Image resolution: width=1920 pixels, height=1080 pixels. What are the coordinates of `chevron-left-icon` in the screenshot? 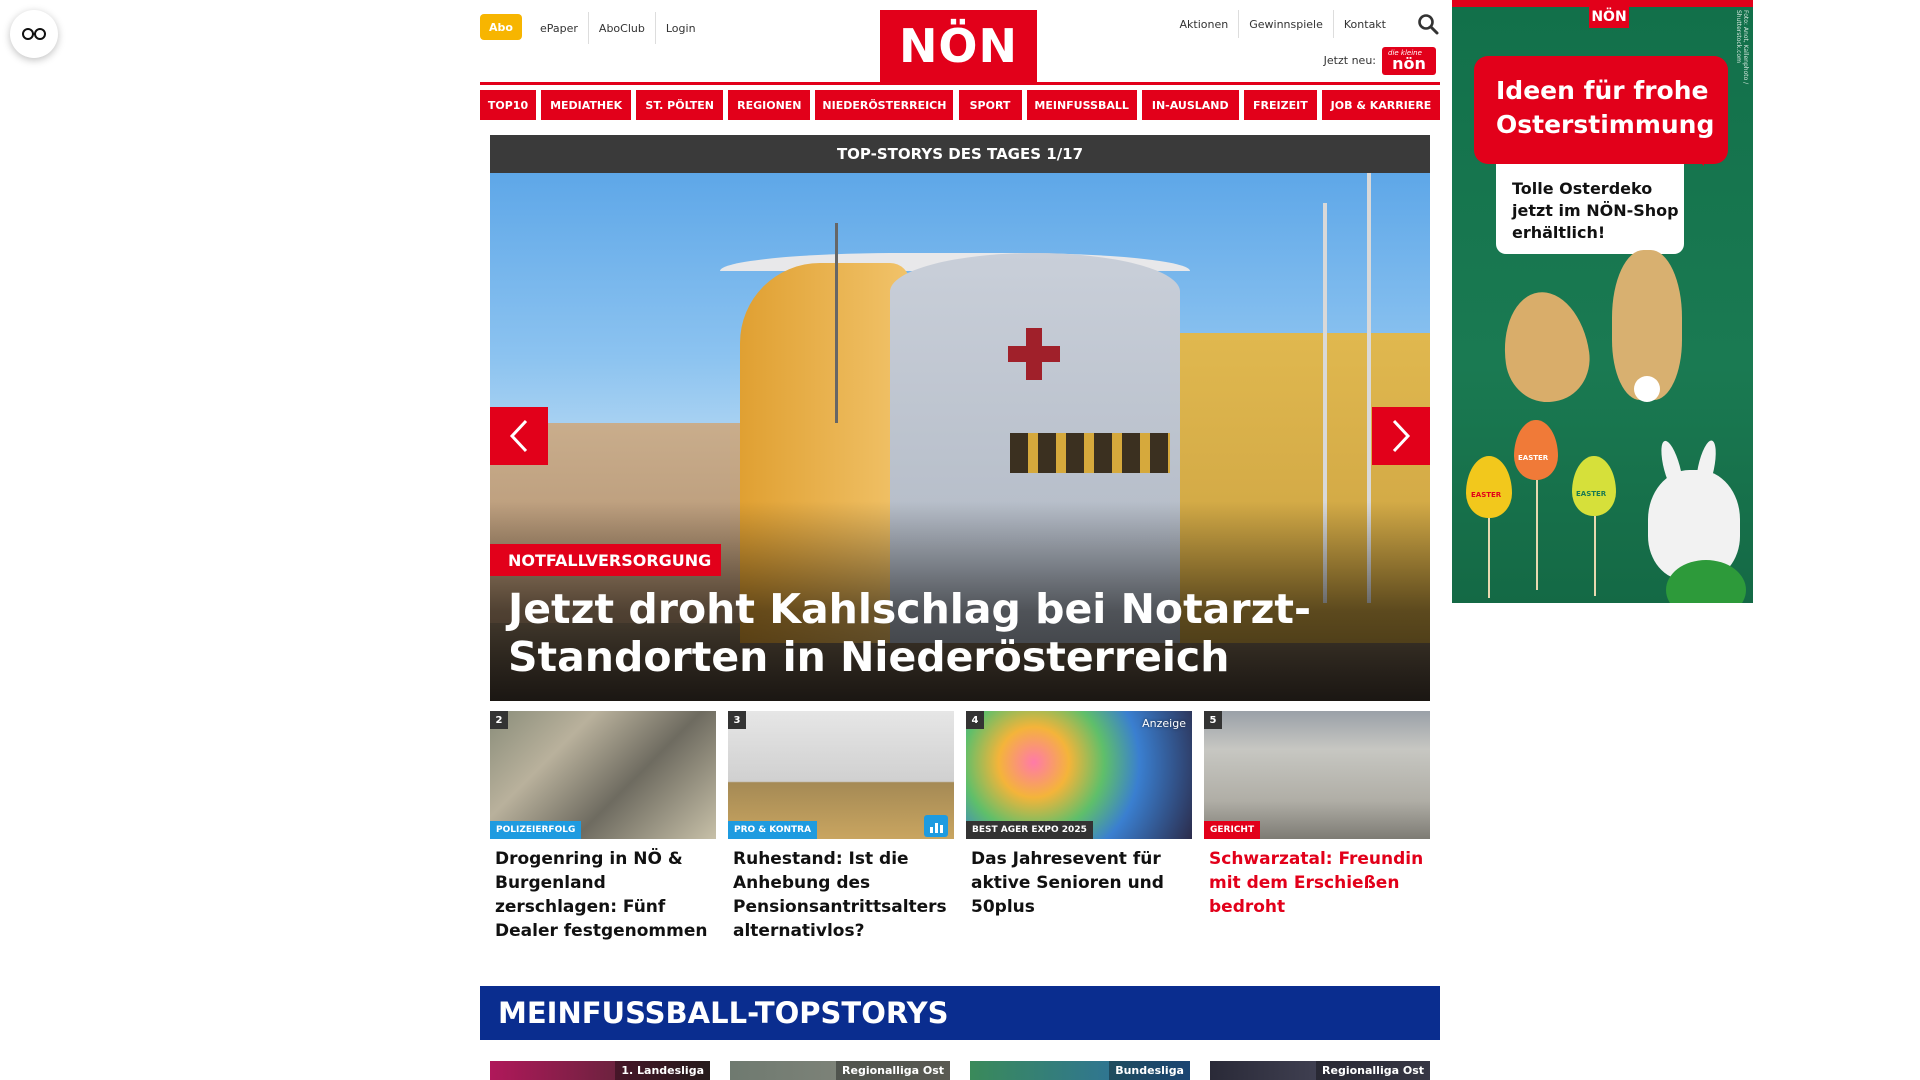 It's located at (518, 436).